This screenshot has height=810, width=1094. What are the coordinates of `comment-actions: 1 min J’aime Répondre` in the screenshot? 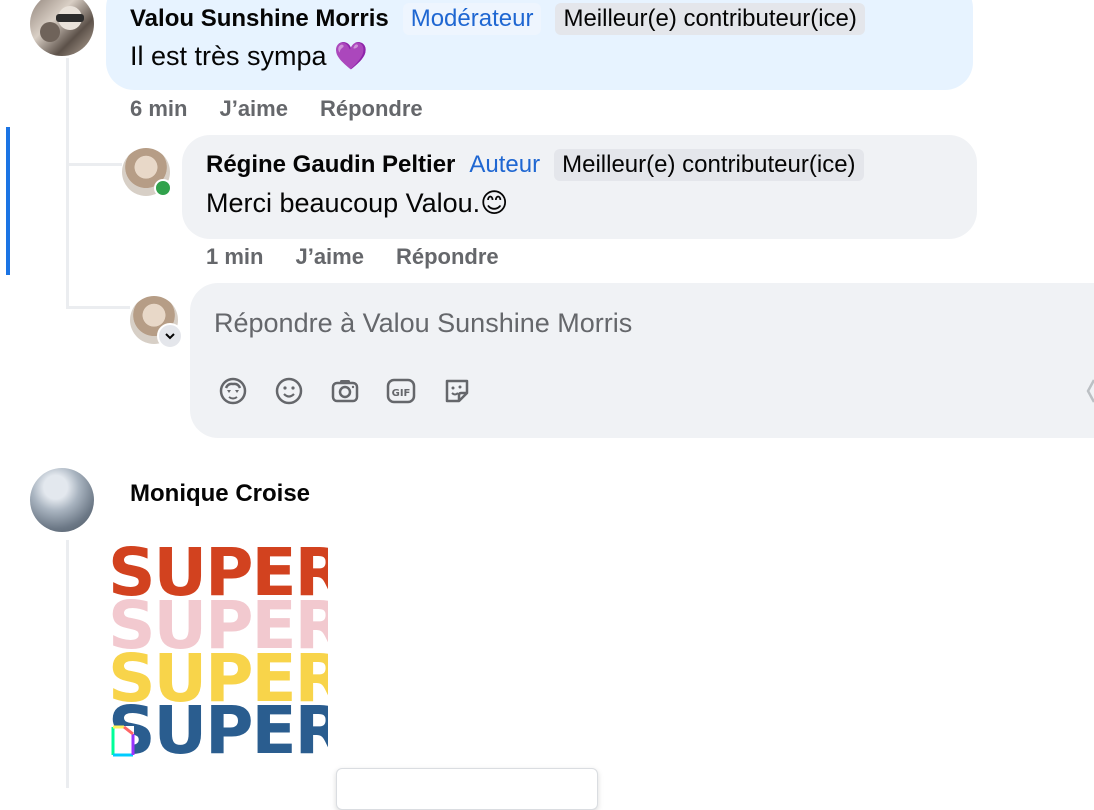 It's located at (352, 257).